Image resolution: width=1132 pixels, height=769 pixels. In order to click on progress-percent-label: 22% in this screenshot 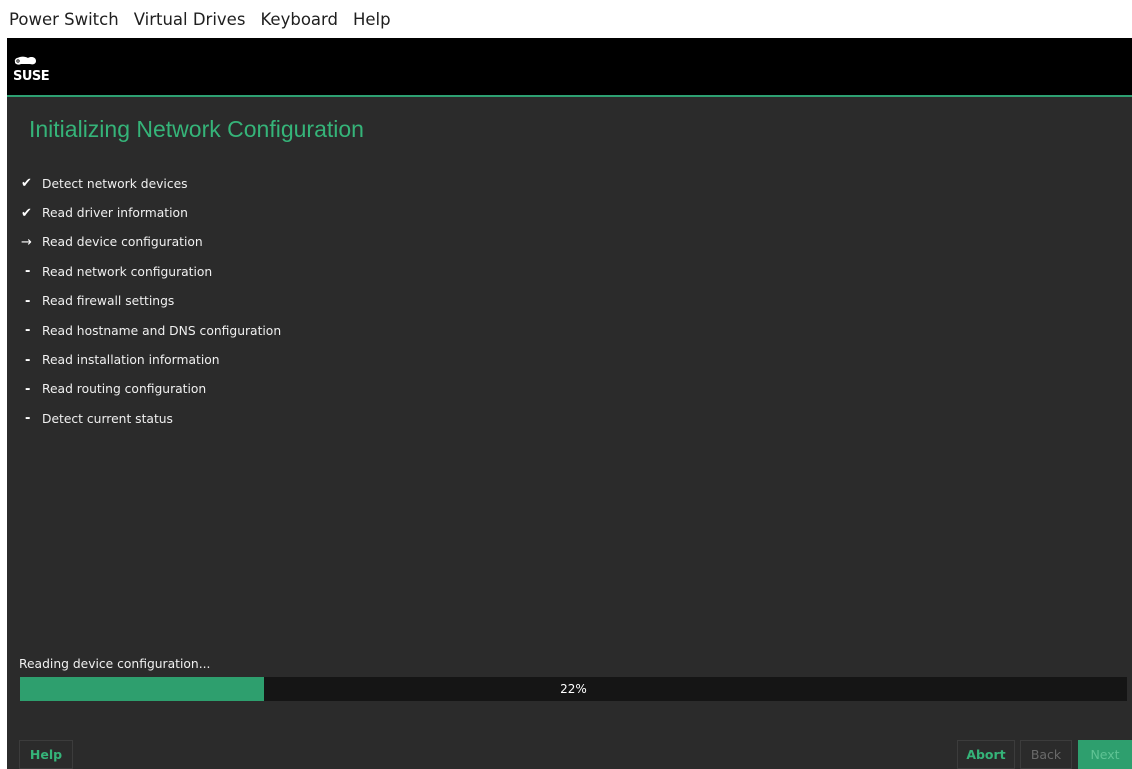, I will do `click(573, 689)`.